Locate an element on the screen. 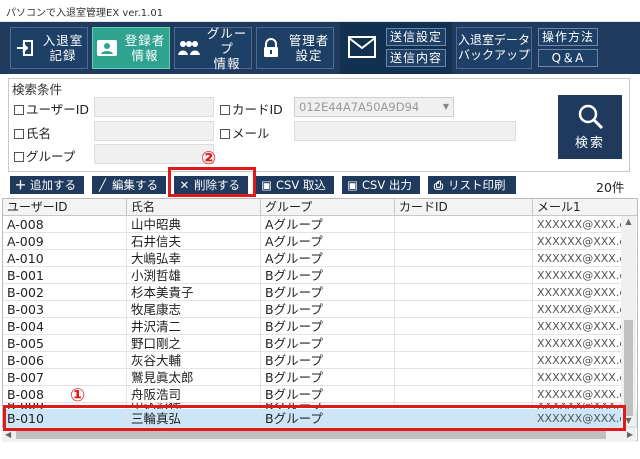  column-header-card-id: カードID is located at coordinates (464, 207).